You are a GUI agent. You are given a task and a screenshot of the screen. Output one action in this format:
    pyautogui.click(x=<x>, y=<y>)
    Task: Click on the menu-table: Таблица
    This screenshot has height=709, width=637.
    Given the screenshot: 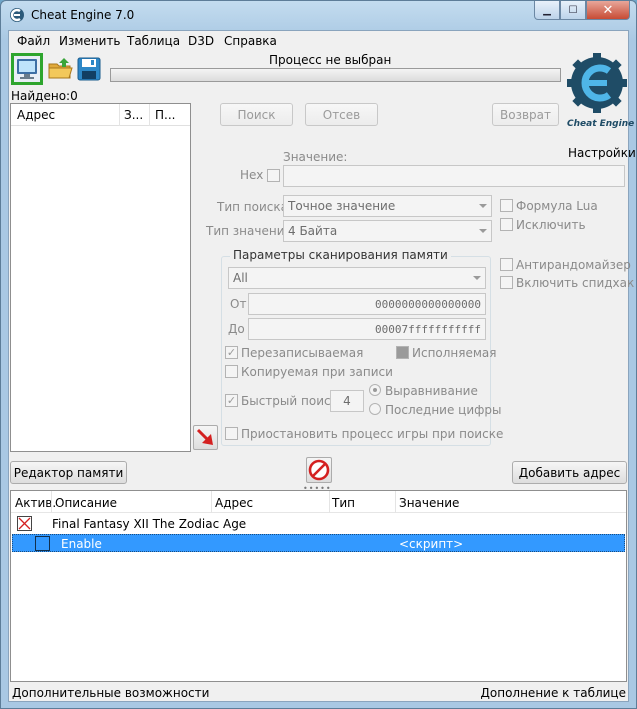 What is the action you would take?
    pyautogui.click(x=153, y=41)
    